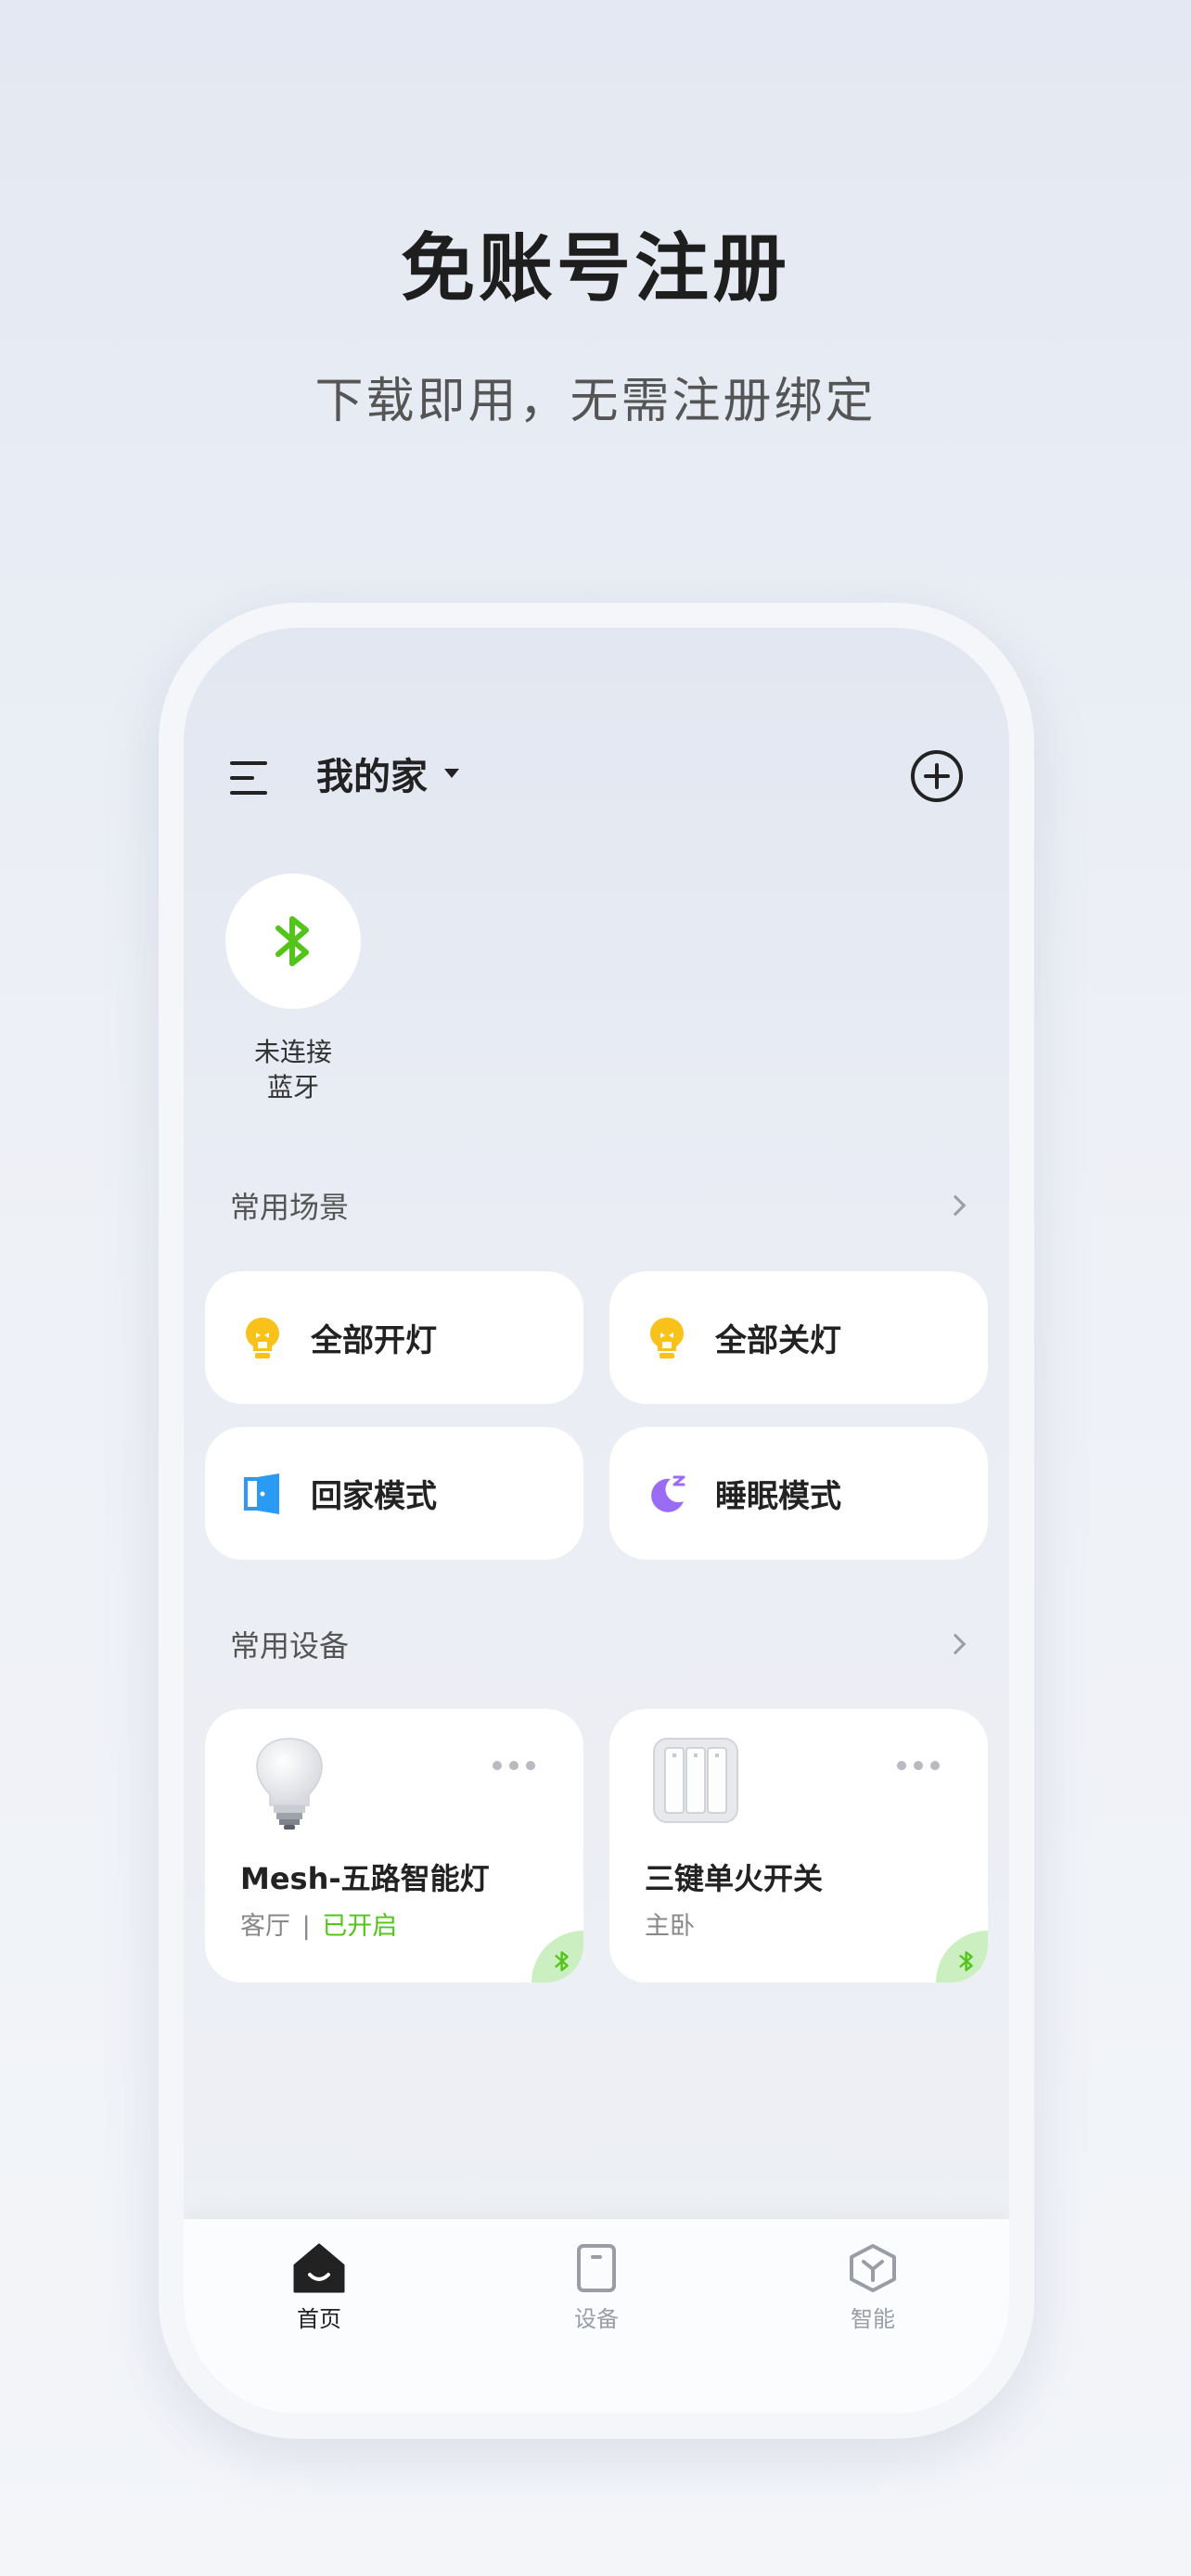 This screenshot has height=2576, width=1191. Describe the element at coordinates (597, 2265) in the screenshot. I see `device-icon` at that location.